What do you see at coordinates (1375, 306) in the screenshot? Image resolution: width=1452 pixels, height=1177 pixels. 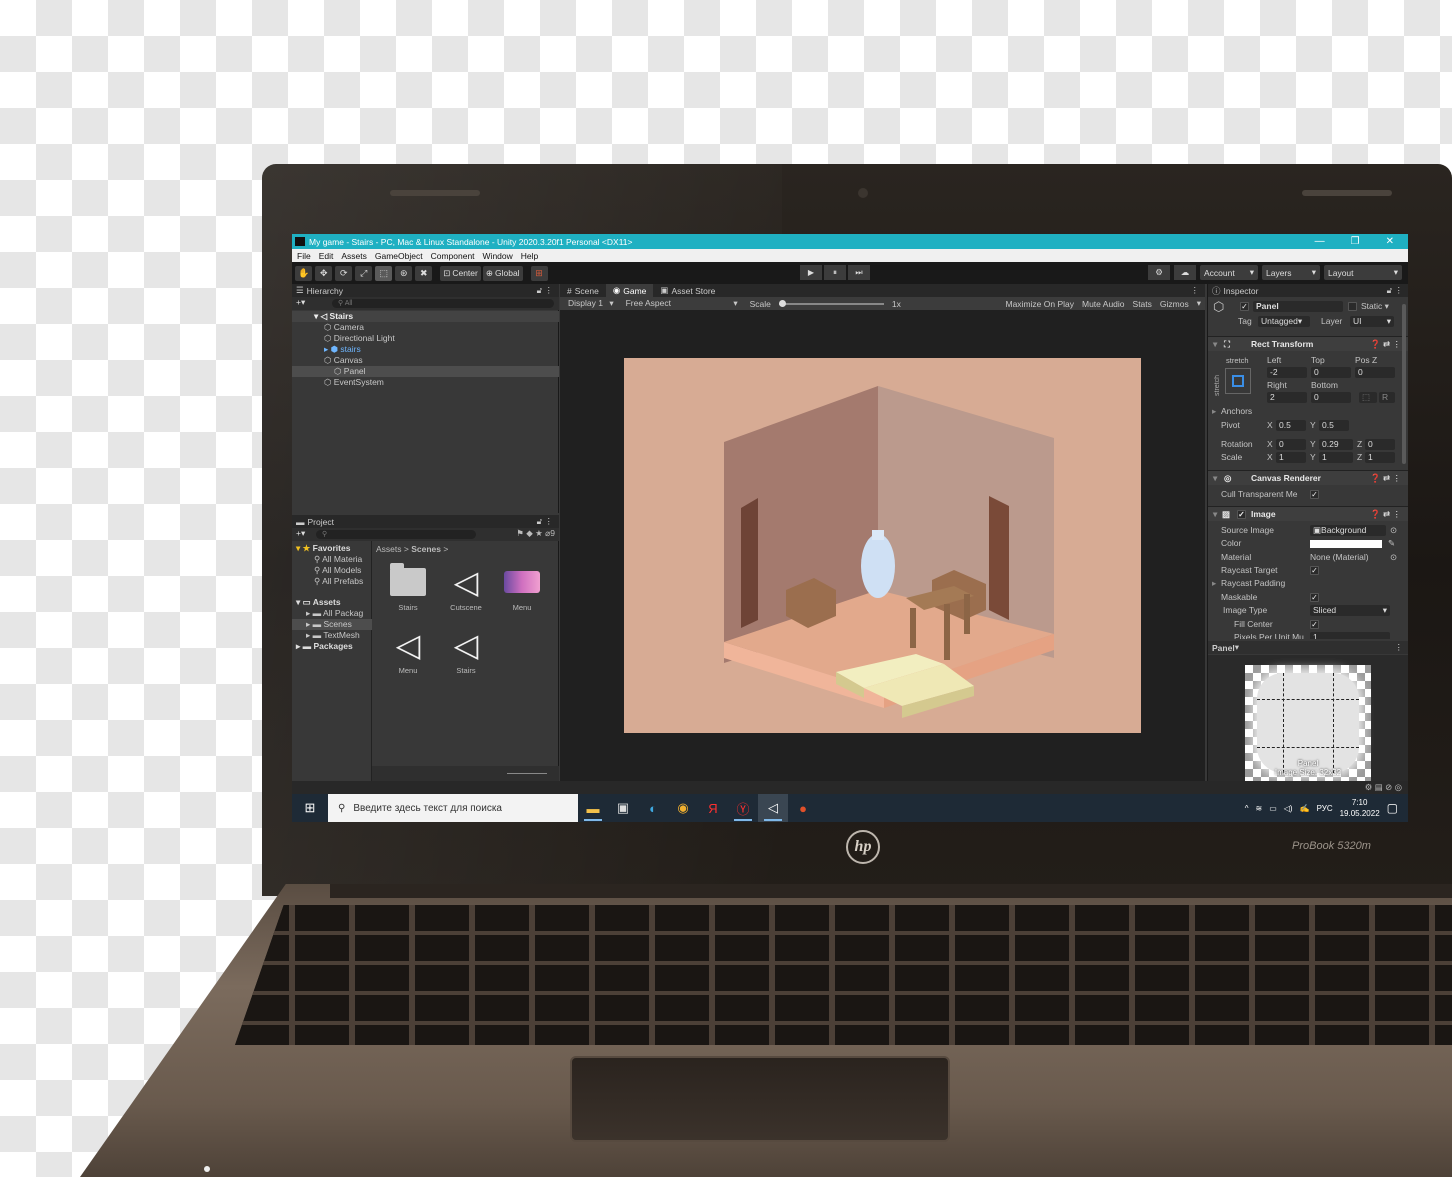 I see `static-dropdown: Static ▾` at bounding box center [1375, 306].